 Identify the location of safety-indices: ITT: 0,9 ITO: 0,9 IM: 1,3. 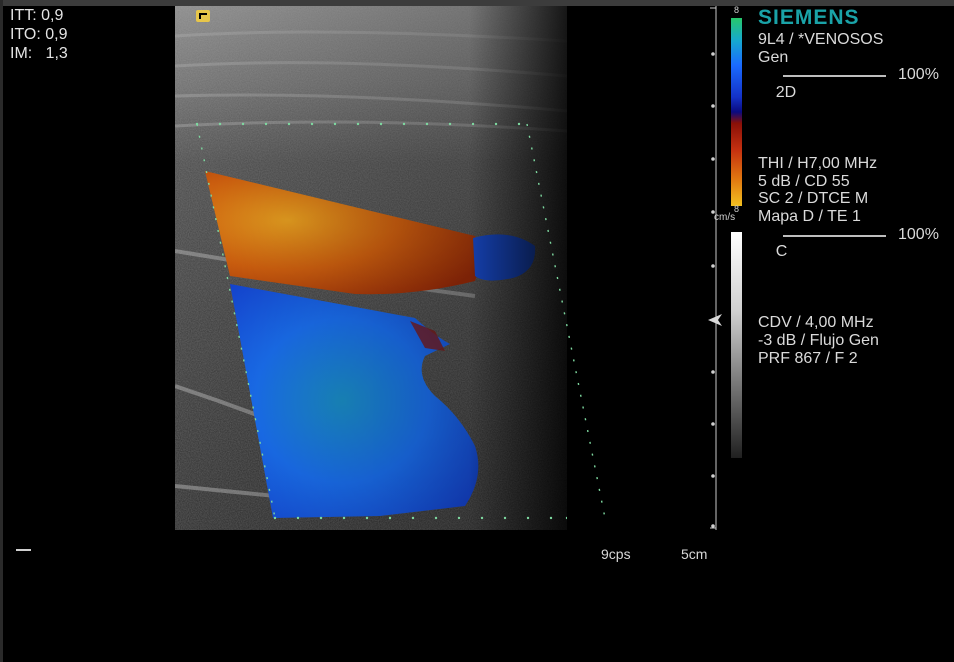
(39, 34).